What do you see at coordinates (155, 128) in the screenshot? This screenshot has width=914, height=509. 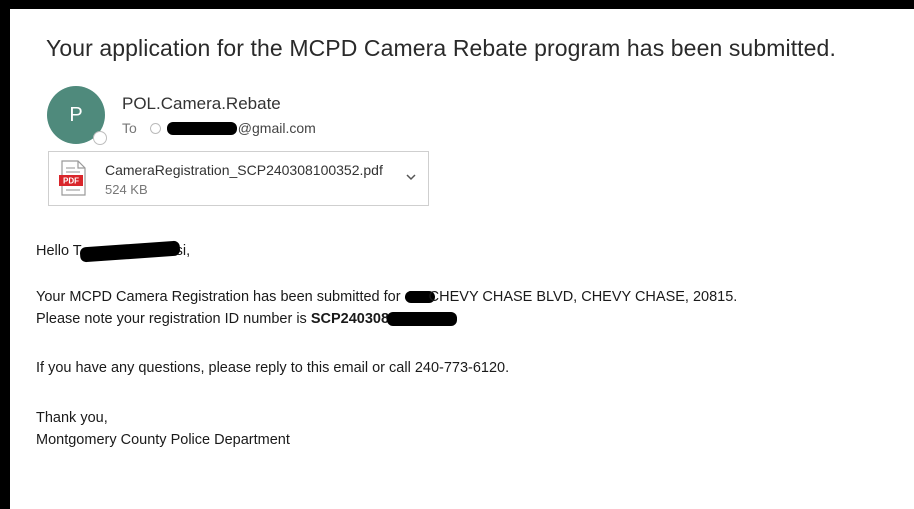 I see `recipient-presence-icon` at bounding box center [155, 128].